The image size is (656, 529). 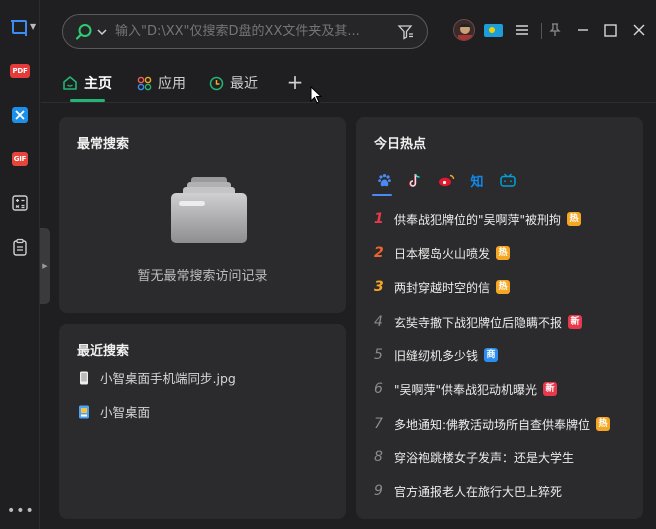 I want to click on left-tool-rail: ▼ PDF GIF •••, so click(x=20, y=264).